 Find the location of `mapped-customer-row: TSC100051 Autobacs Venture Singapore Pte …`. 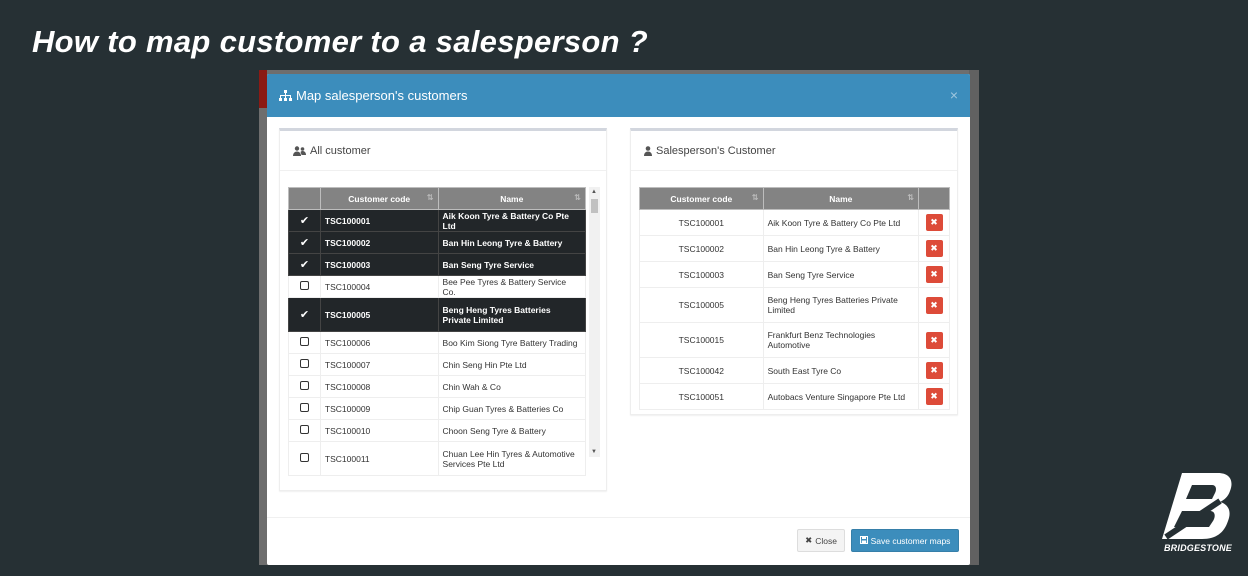

mapped-customer-row: TSC100051 Autobacs Venture Singapore Pte … is located at coordinates (794, 396).